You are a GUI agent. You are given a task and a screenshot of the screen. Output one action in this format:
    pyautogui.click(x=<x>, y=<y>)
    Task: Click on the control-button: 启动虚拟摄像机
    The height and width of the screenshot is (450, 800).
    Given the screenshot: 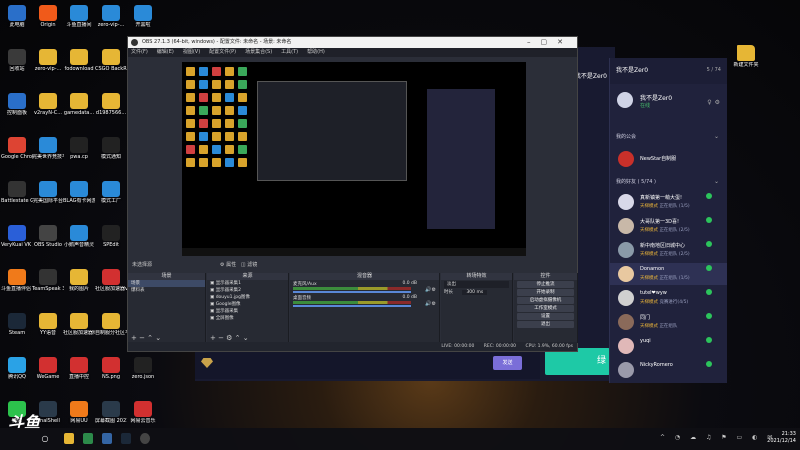 What is the action you would take?
    pyautogui.click(x=545, y=300)
    